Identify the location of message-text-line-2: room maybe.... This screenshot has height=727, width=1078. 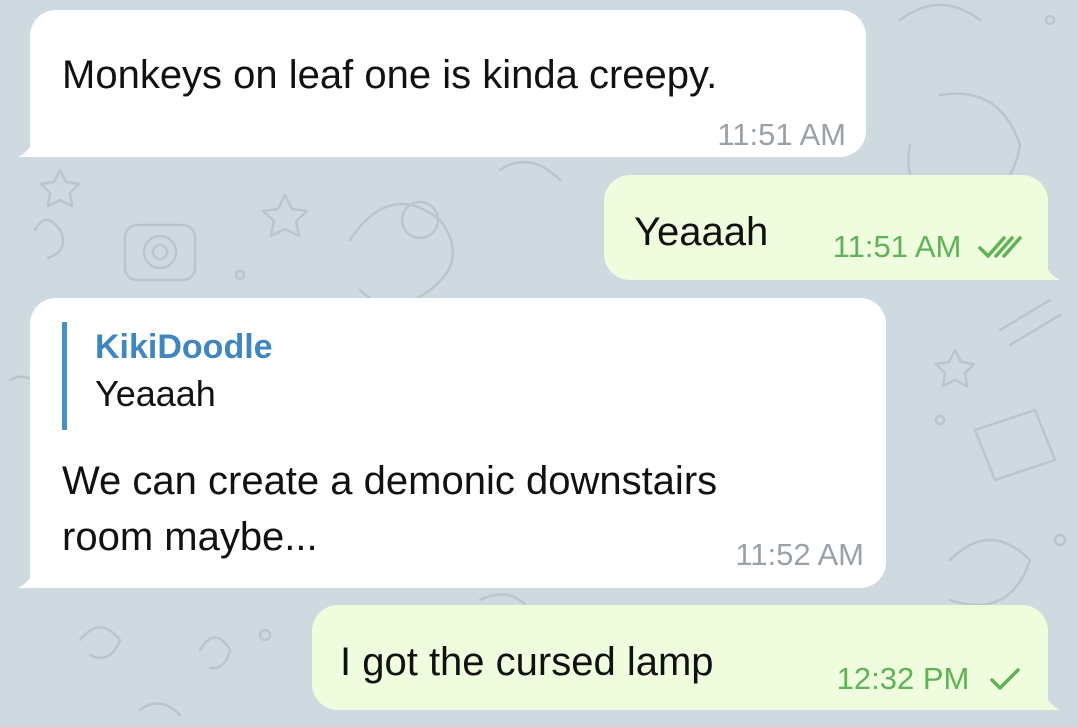
(190, 537).